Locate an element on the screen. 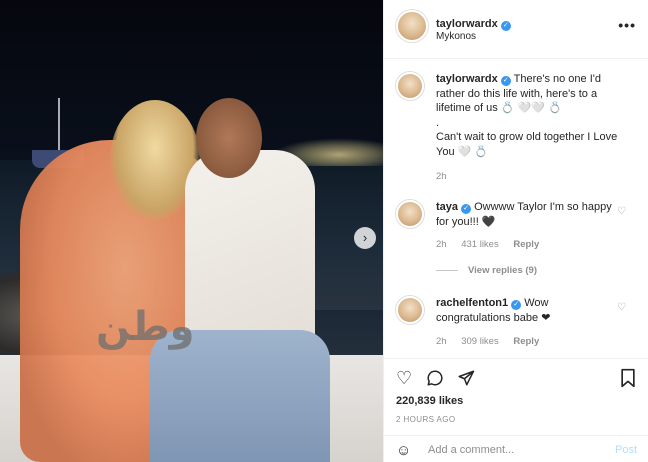 This screenshot has width=648, height=462. post-actions: ♡ 220,839 likes 2 HOURS AGO ☺ Post is located at coordinates (516, 410).